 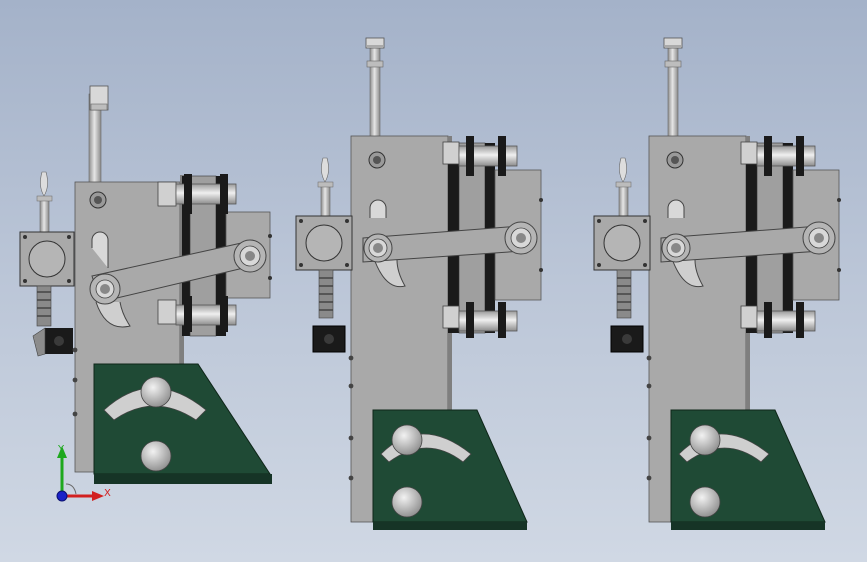 What do you see at coordinates (61, 449) in the screenshot?
I see `triad-y-label: Y` at bounding box center [61, 449].